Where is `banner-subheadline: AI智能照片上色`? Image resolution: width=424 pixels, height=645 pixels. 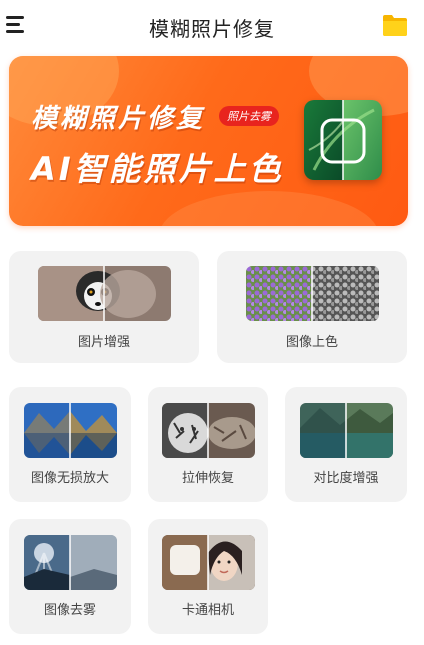
banner-subheadline: AI智能照片上色 is located at coordinates (157, 169).